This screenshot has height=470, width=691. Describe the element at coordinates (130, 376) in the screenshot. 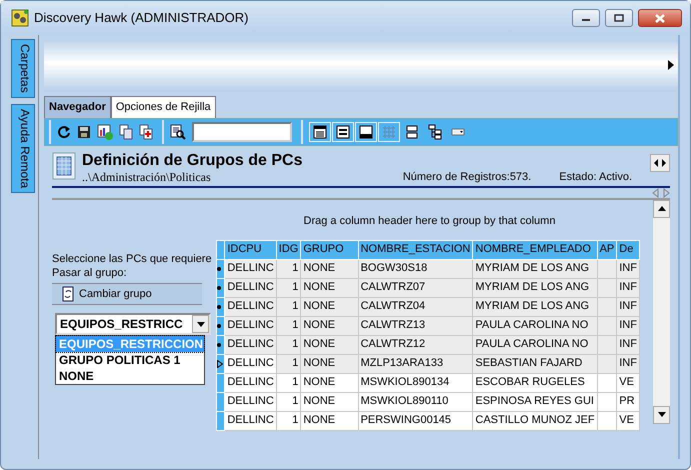

I see `dropdown-option: NONE` at that location.